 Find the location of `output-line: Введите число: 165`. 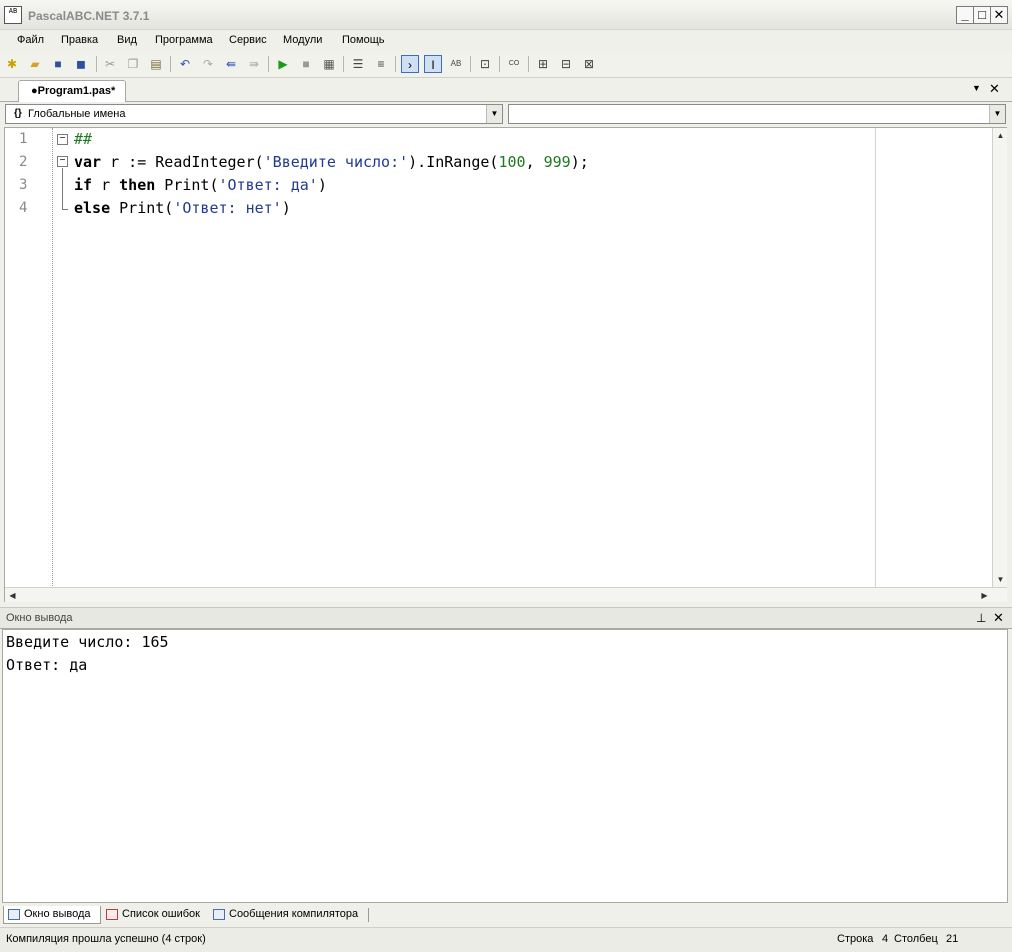

output-line: Введите число: 165 is located at coordinates (87, 642).